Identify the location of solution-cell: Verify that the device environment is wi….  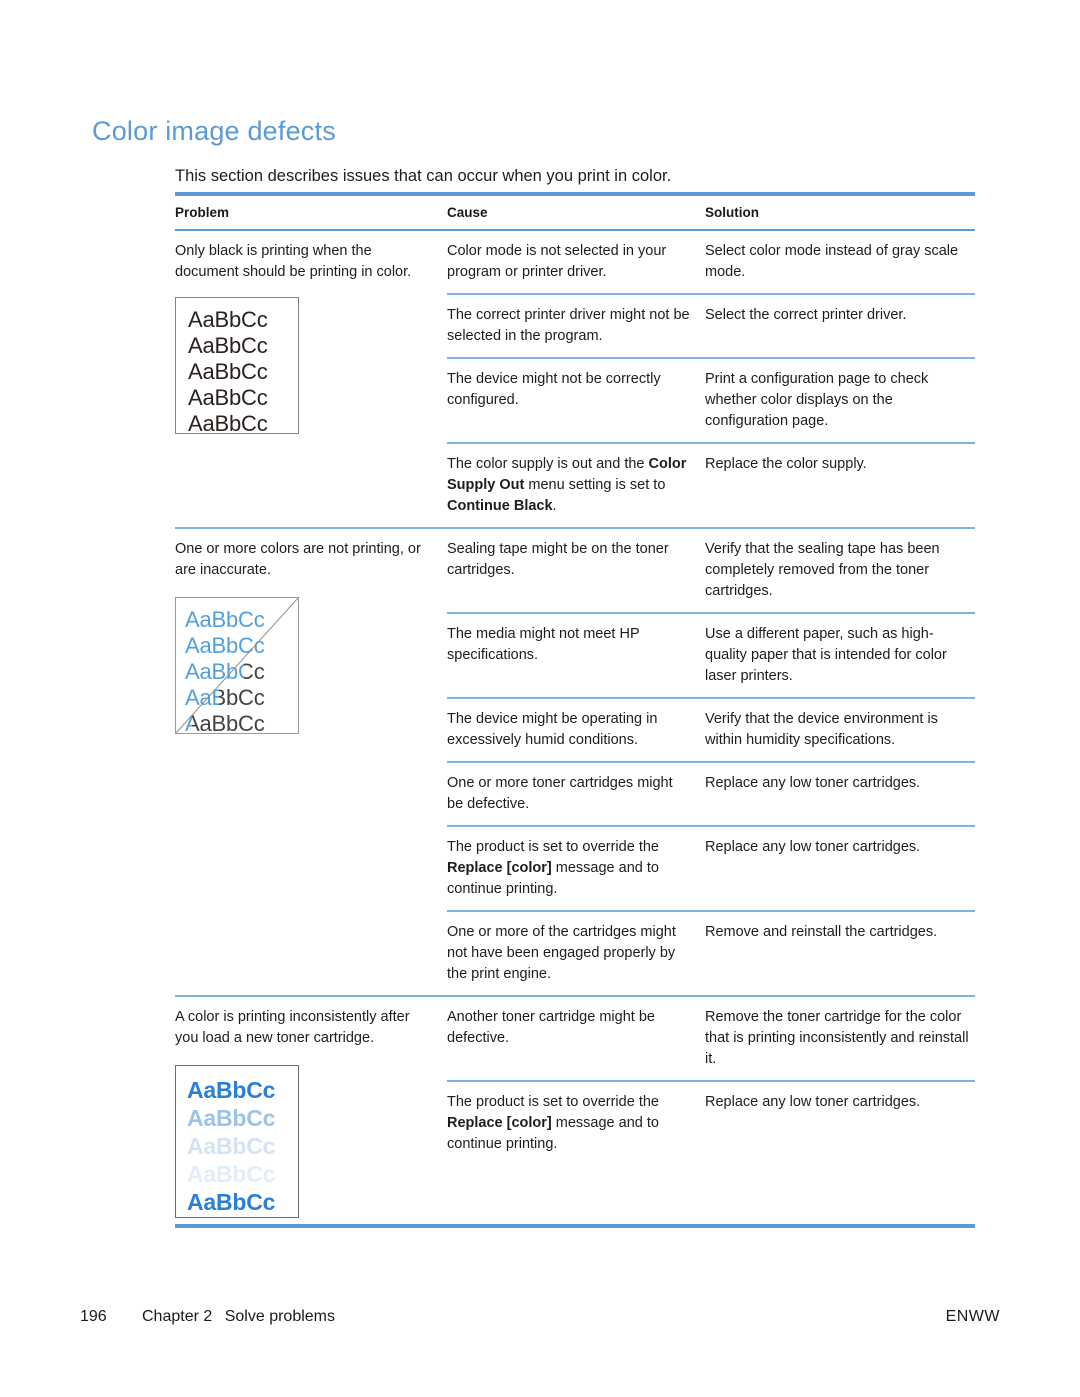
(840, 730).